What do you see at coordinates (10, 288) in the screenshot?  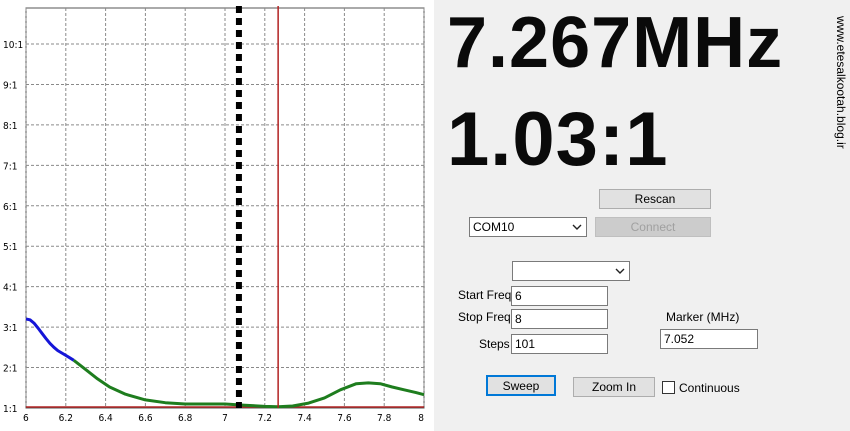 I see `y-tick-label: 4:1` at bounding box center [10, 288].